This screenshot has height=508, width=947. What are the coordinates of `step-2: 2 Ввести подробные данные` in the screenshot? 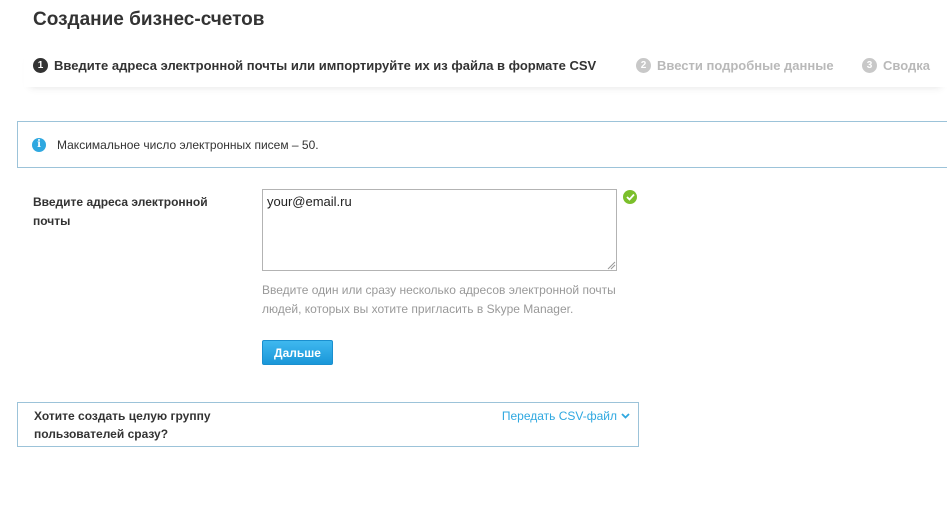 It's located at (735, 65).